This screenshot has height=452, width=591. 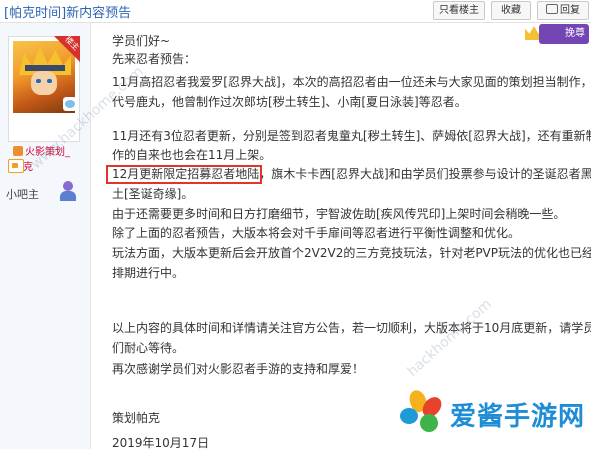 I want to click on app-icon, so click(x=70, y=104).